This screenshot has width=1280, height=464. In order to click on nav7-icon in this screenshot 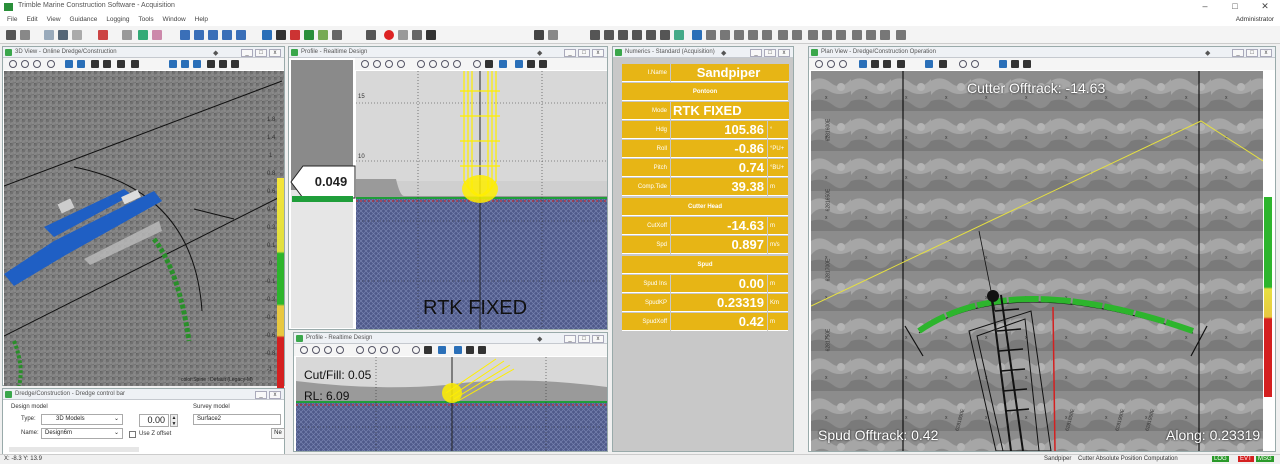, I will do `click(783, 35)`.